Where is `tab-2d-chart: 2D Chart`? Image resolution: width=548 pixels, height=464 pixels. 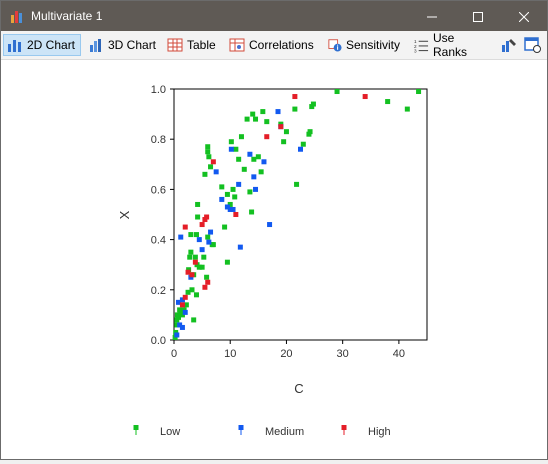 tab-2d-chart: 2D Chart is located at coordinates (42, 45).